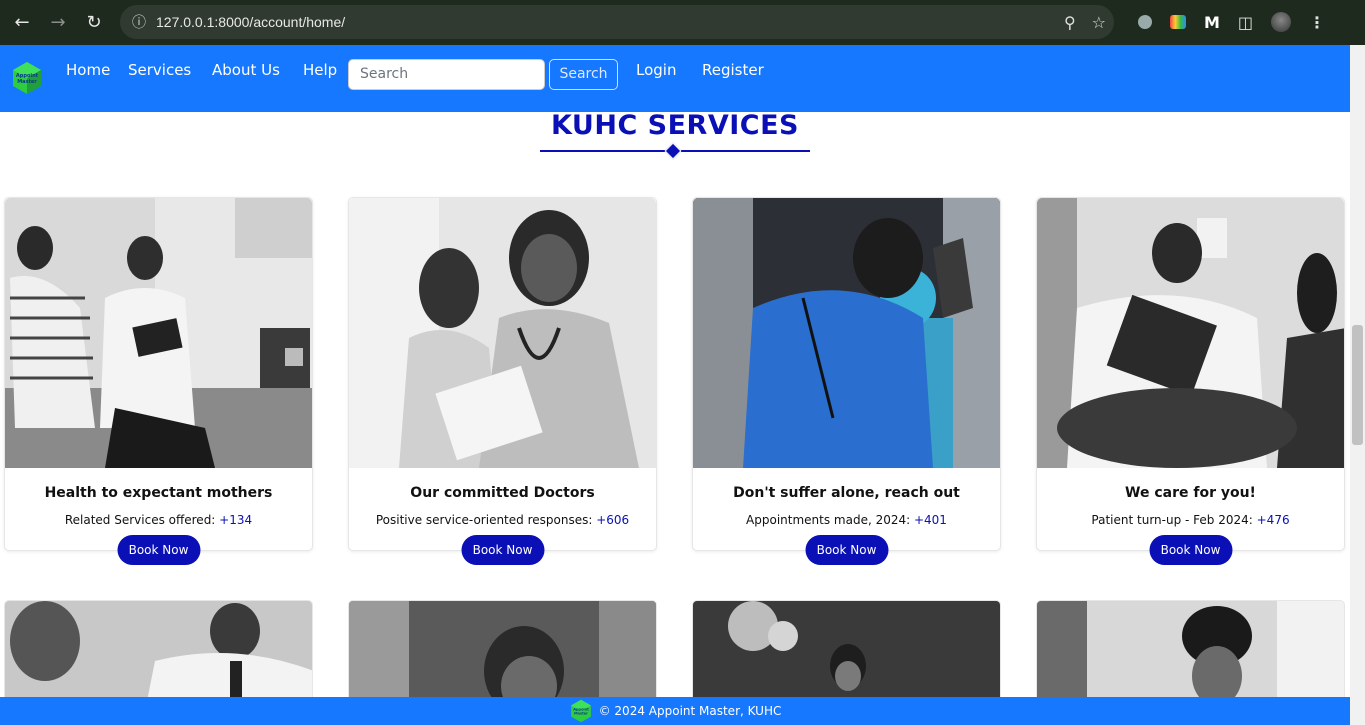  What do you see at coordinates (158, 520) in the screenshot?
I see `card-stat: Related Services offered: +134` at bounding box center [158, 520].